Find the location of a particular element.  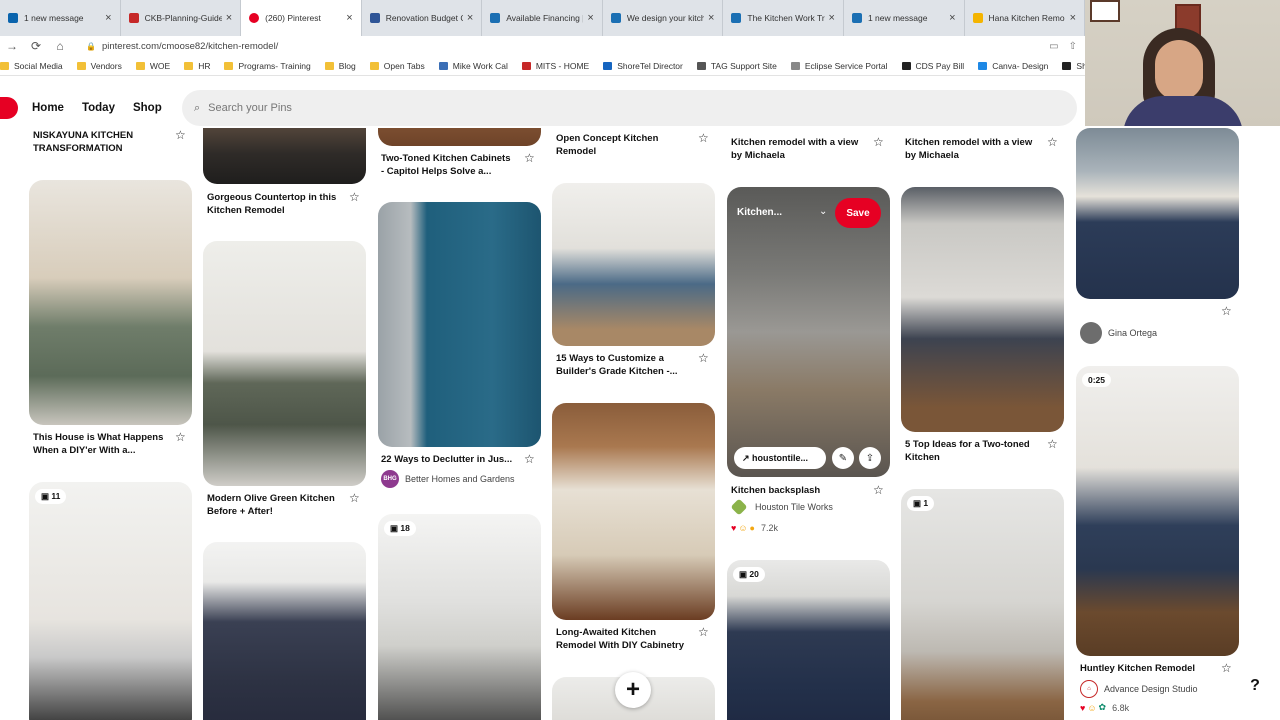

browser-tab: (260) Pinterest × is located at coordinates (301, 18).